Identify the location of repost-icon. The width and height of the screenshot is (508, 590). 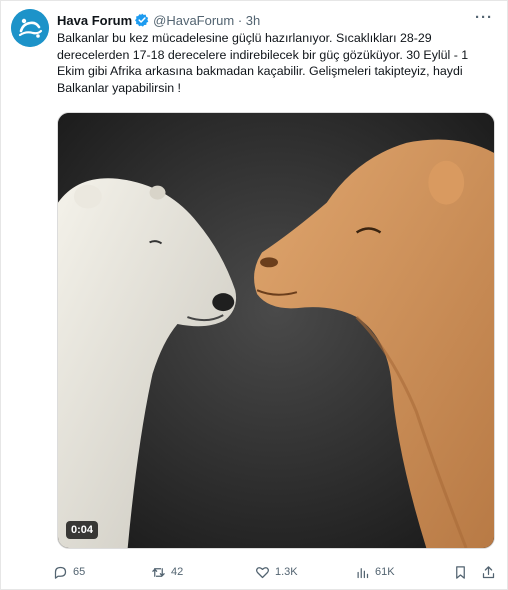
(158, 572).